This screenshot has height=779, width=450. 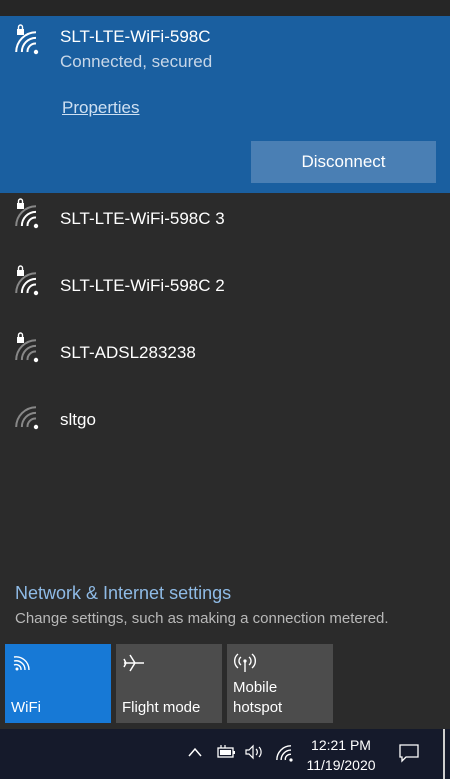 I want to click on taskbar: 12:21 PM 11/19/2020, so click(x=225, y=754).